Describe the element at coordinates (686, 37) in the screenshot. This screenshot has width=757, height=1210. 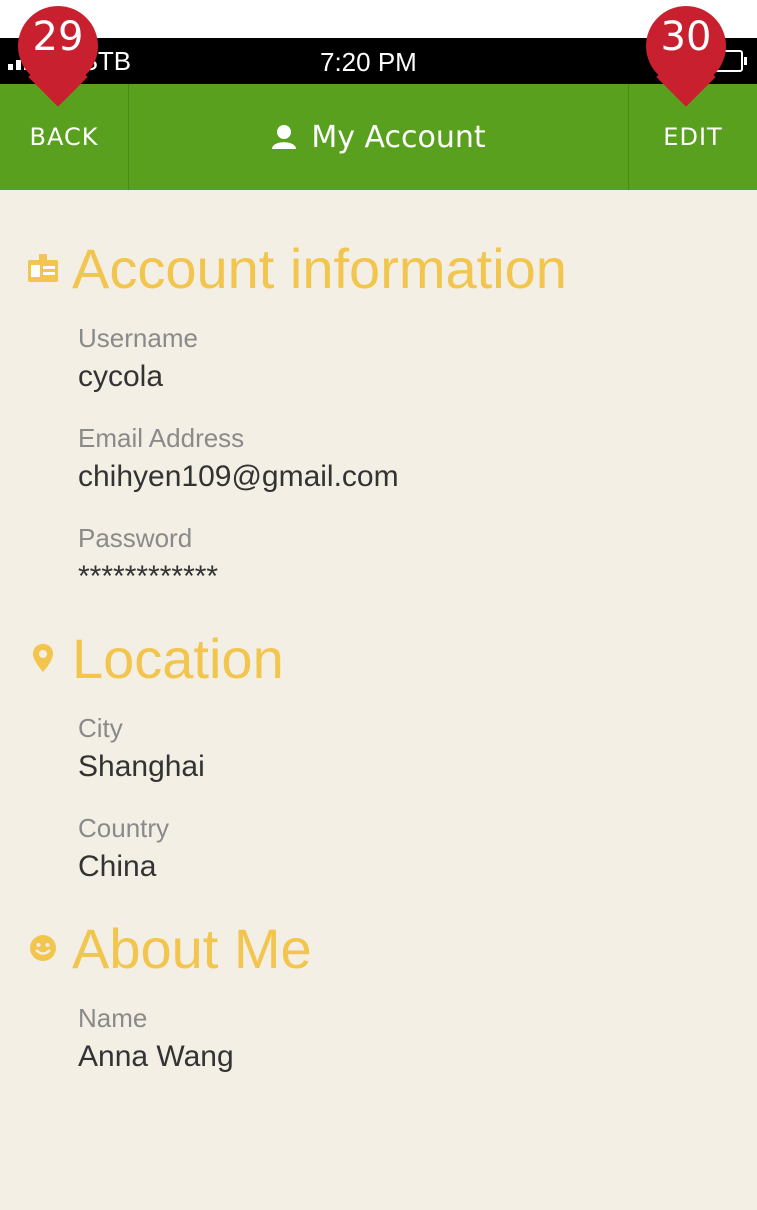
I see `marker-number: 30` at that location.